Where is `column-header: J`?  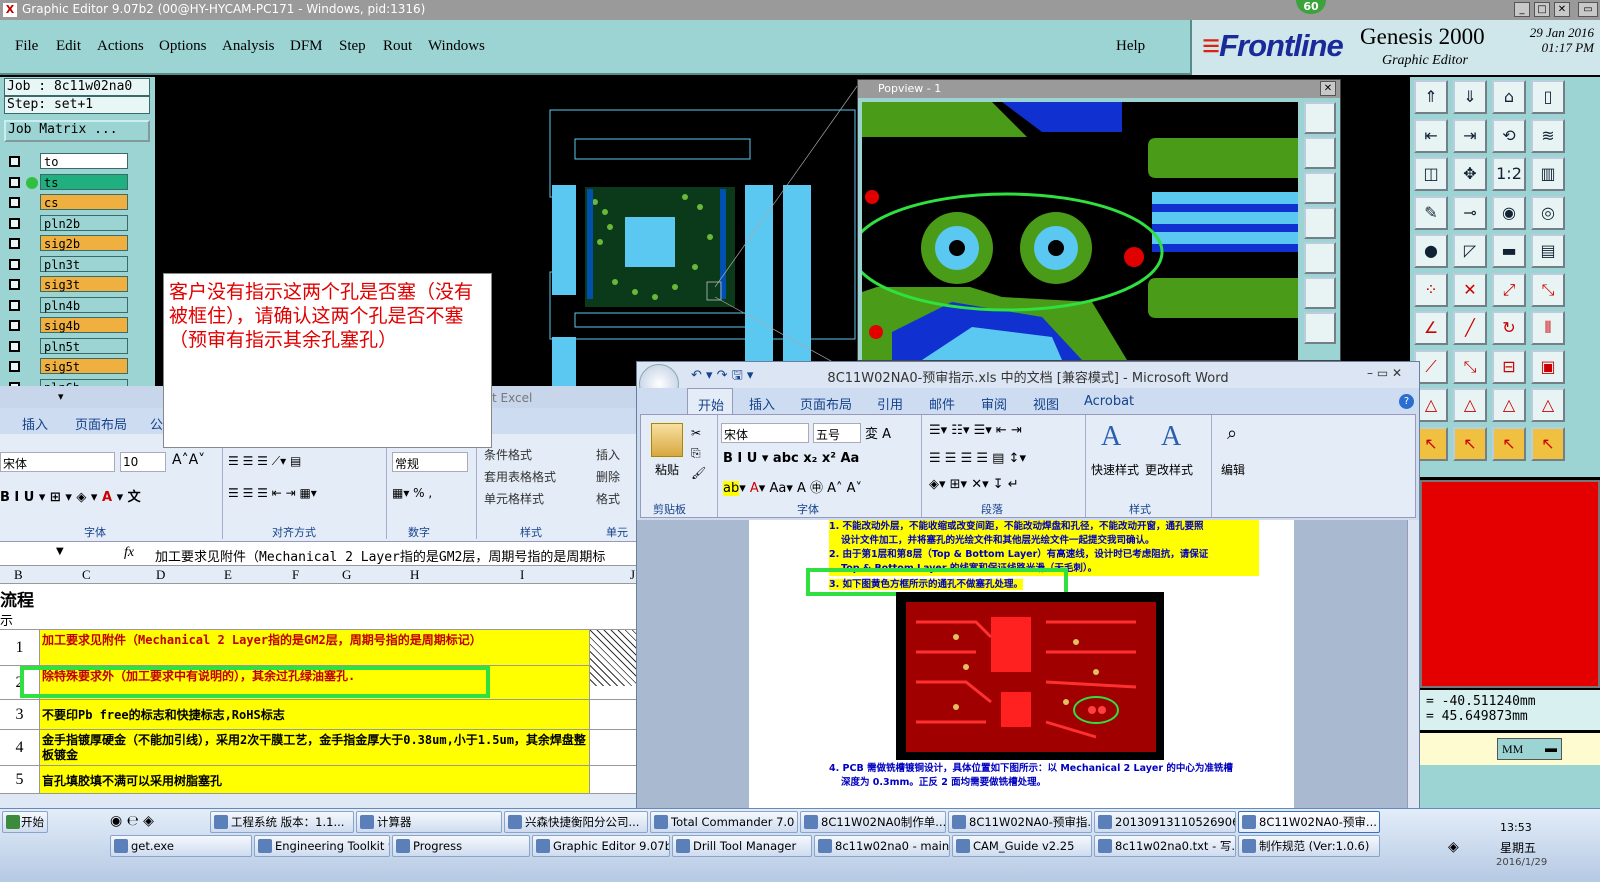
column-header: J is located at coordinates (632, 575).